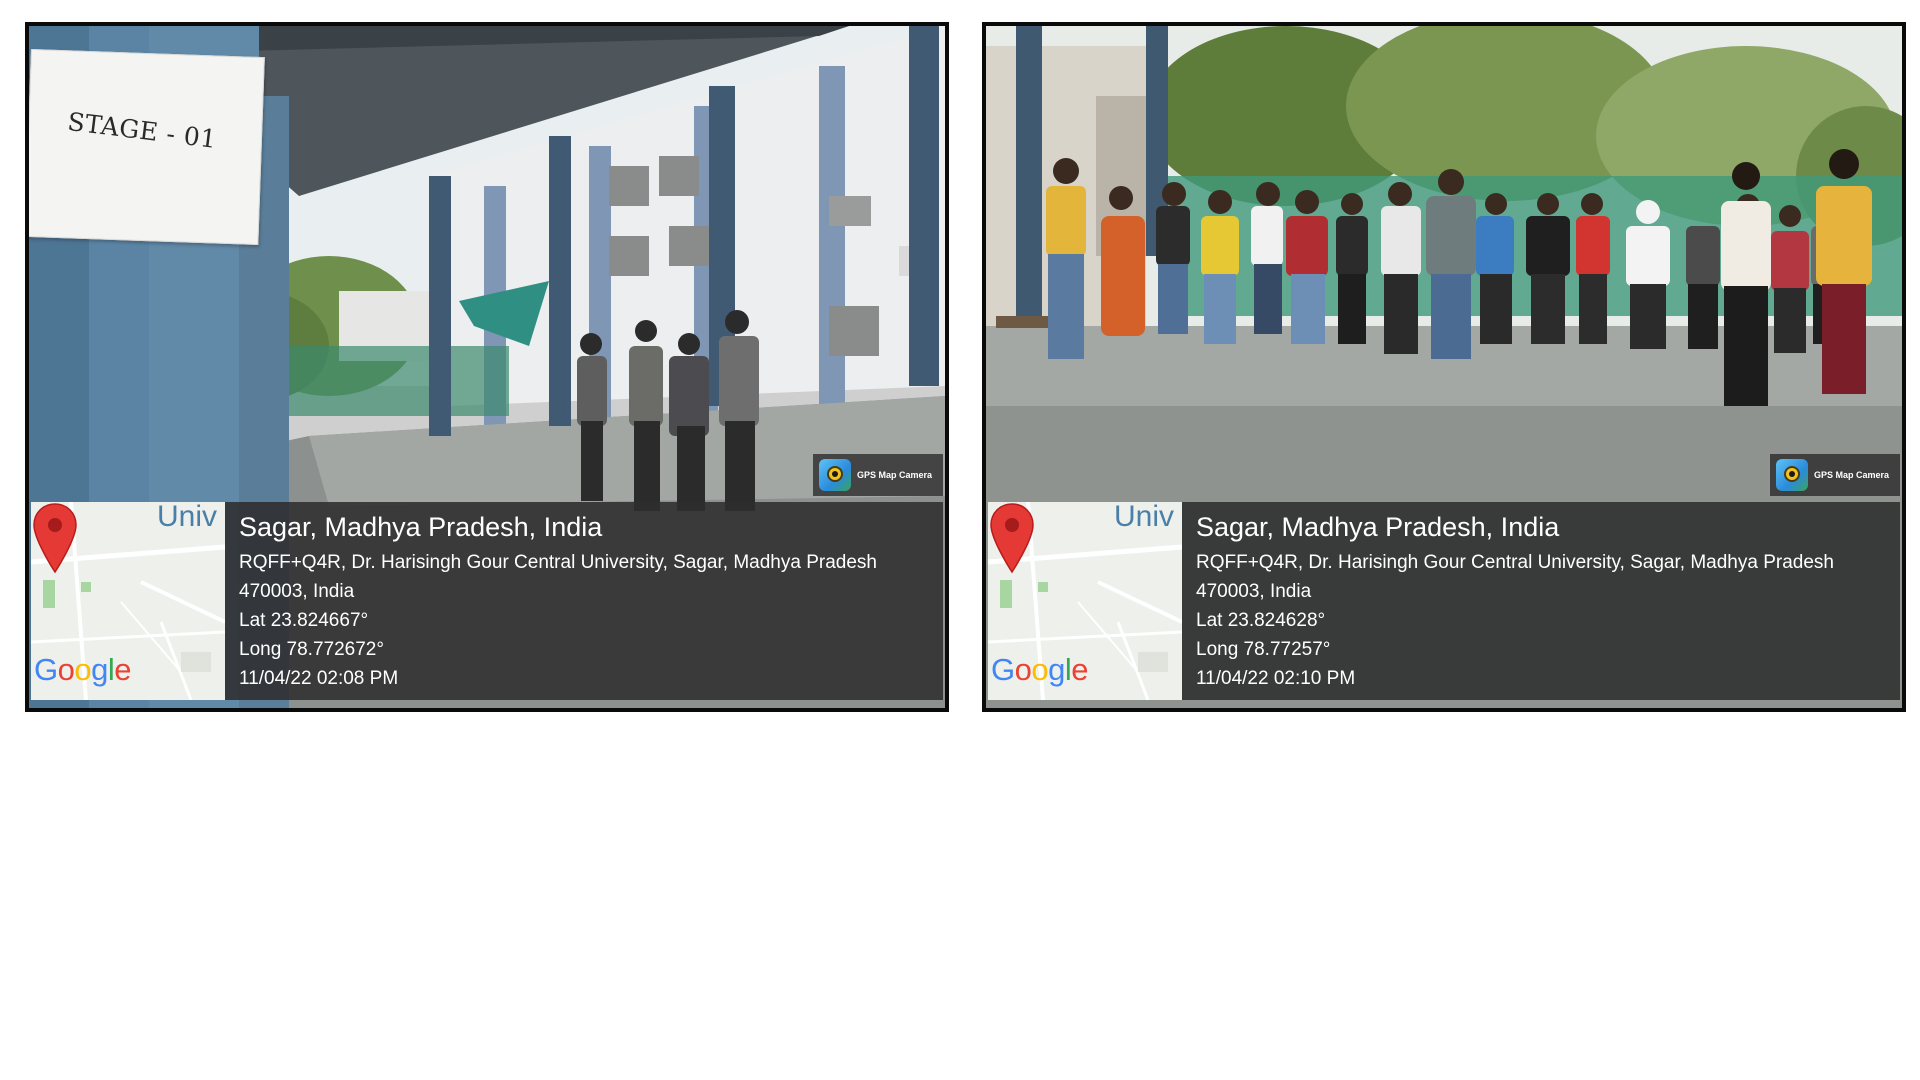 This screenshot has height=1080, width=1920. Describe the element at coordinates (319, 678) in the screenshot. I see `location-datetime: 11/04/22 02:08 PM` at that location.